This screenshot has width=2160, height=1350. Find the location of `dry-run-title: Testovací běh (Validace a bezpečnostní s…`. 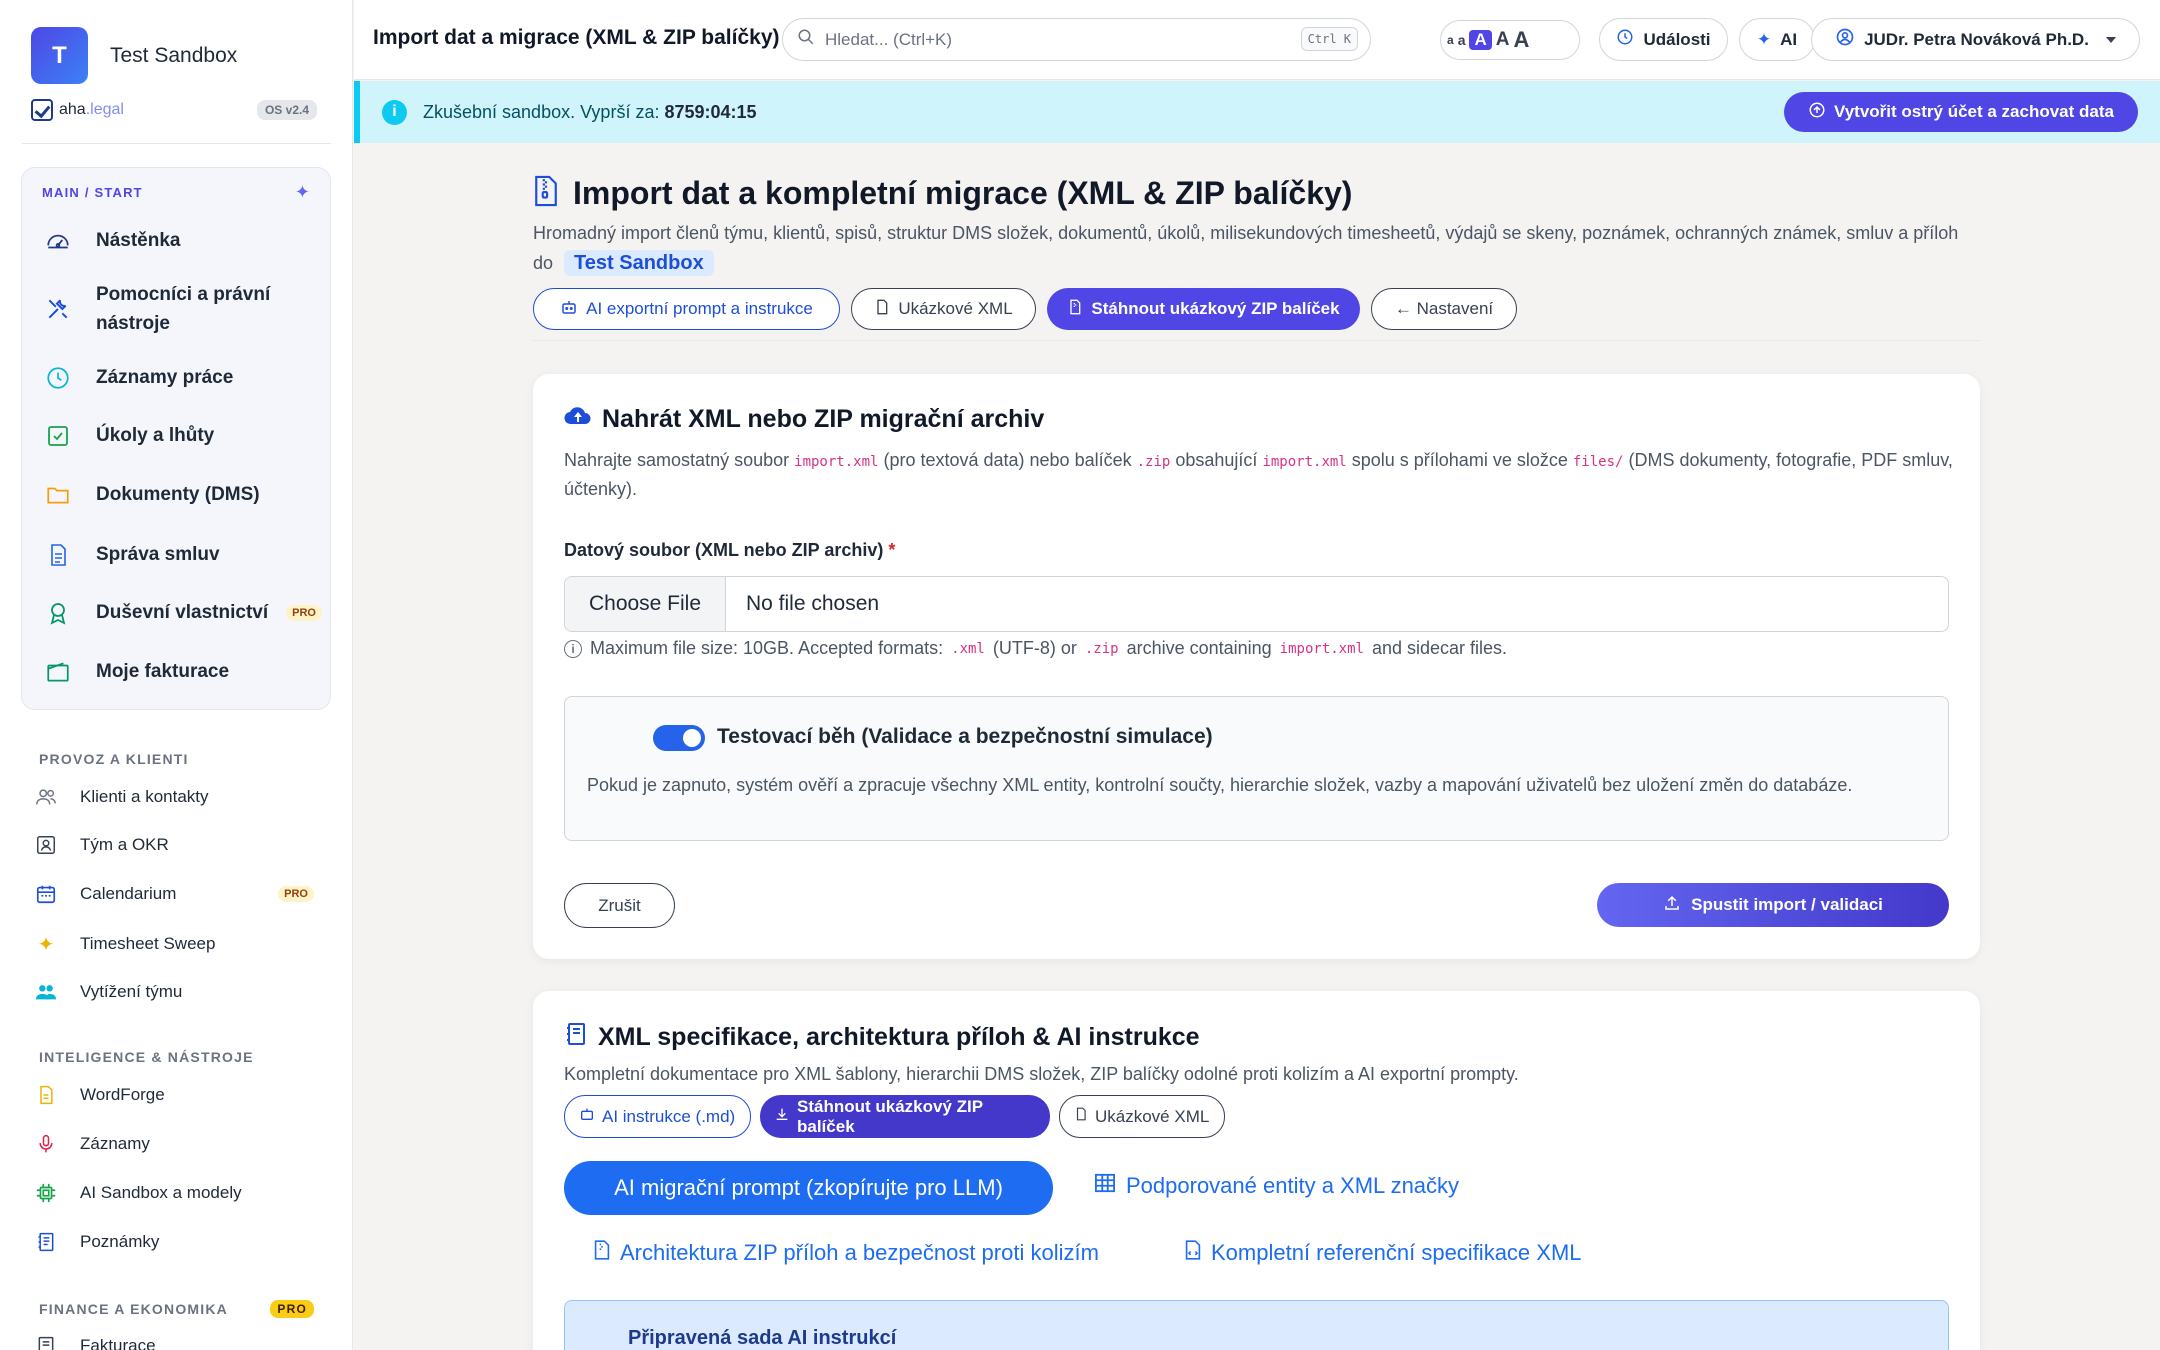

dry-run-title: Testovací běh (Validace a bezpečnostní s… is located at coordinates (965, 736).